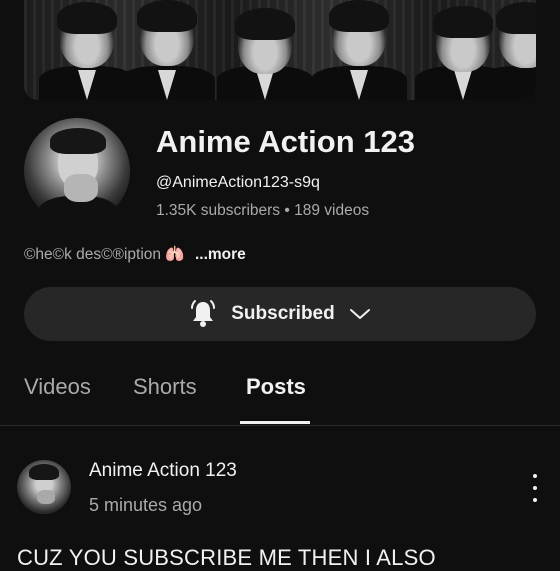 This screenshot has width=560, height=571. I want to click on lungs-emoji: 🫁, so click(175, 254).